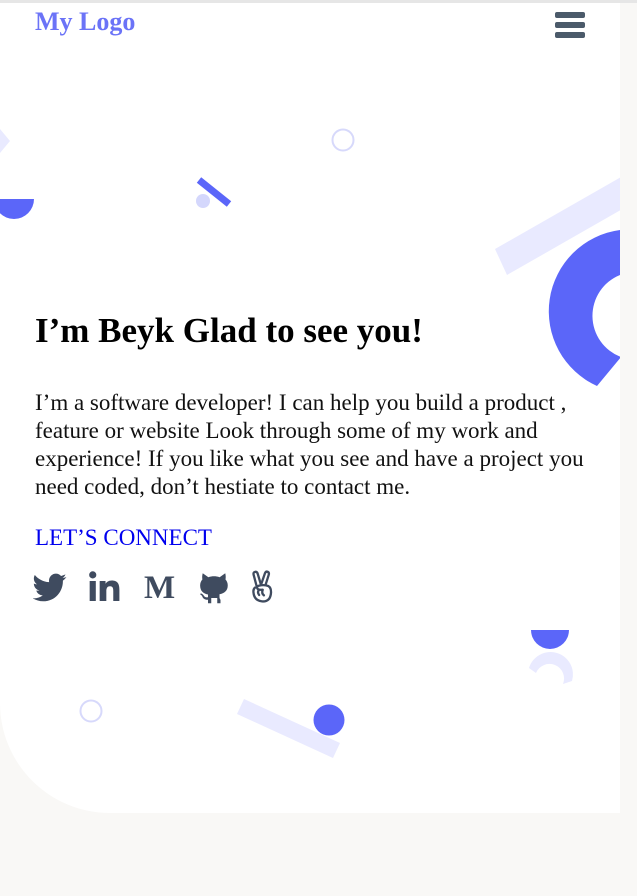  I want to click on deco-triangle-left, so click(5, 141).